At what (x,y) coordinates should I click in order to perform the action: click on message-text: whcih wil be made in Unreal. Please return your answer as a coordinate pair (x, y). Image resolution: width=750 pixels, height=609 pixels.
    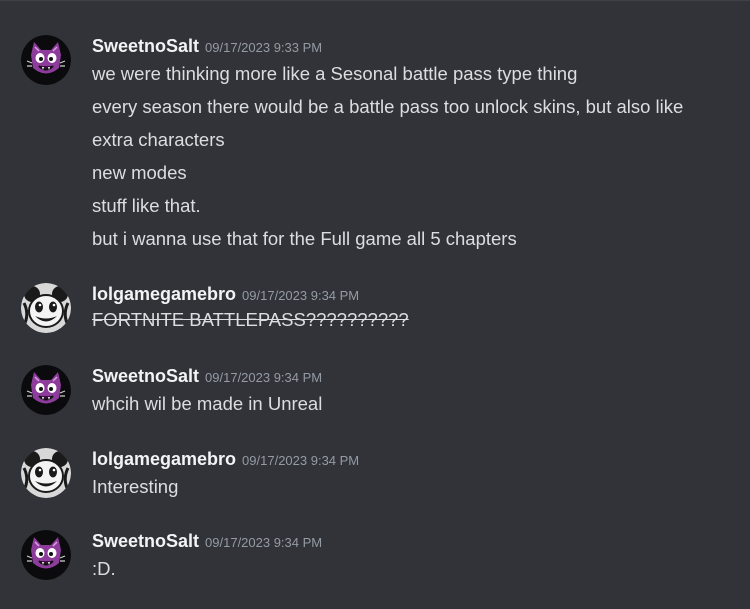
    Looking at the image, I should click on (207, 403).